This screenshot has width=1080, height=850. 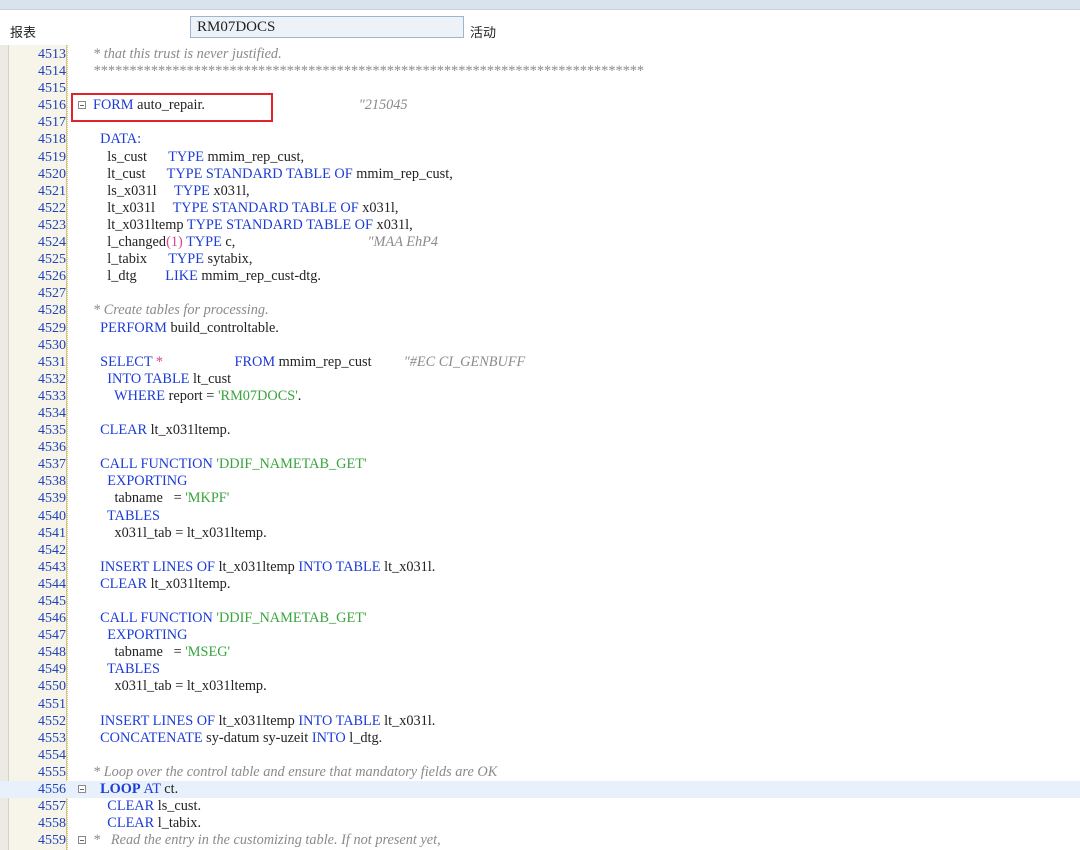 I want to click on code-line: 4542, so click(x=540, y=550).